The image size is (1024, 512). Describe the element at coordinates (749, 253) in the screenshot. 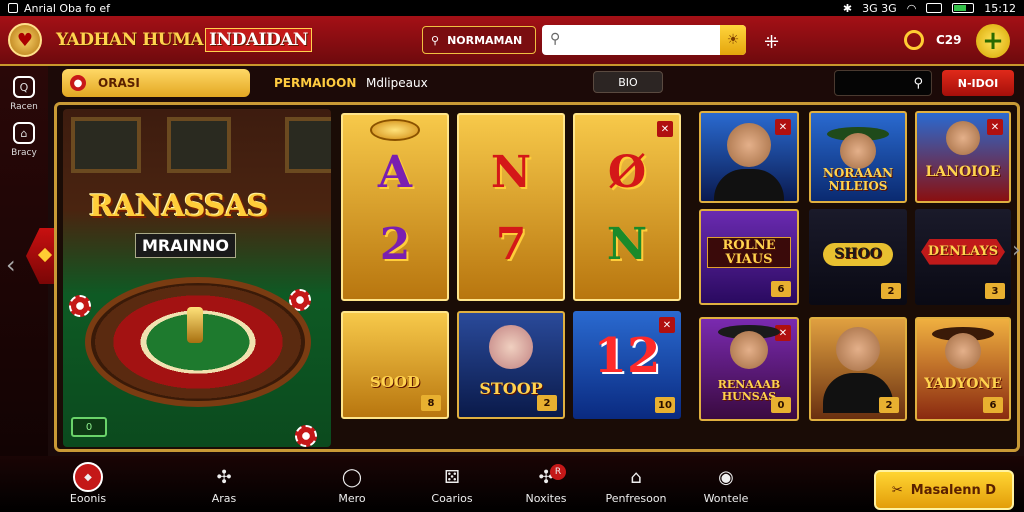

I see `game-title: ROLNE VIAUS` at that location.